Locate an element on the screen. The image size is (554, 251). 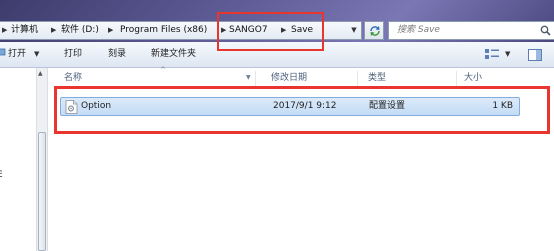
scrollbar-thumb is located at coordinates (42, 191).